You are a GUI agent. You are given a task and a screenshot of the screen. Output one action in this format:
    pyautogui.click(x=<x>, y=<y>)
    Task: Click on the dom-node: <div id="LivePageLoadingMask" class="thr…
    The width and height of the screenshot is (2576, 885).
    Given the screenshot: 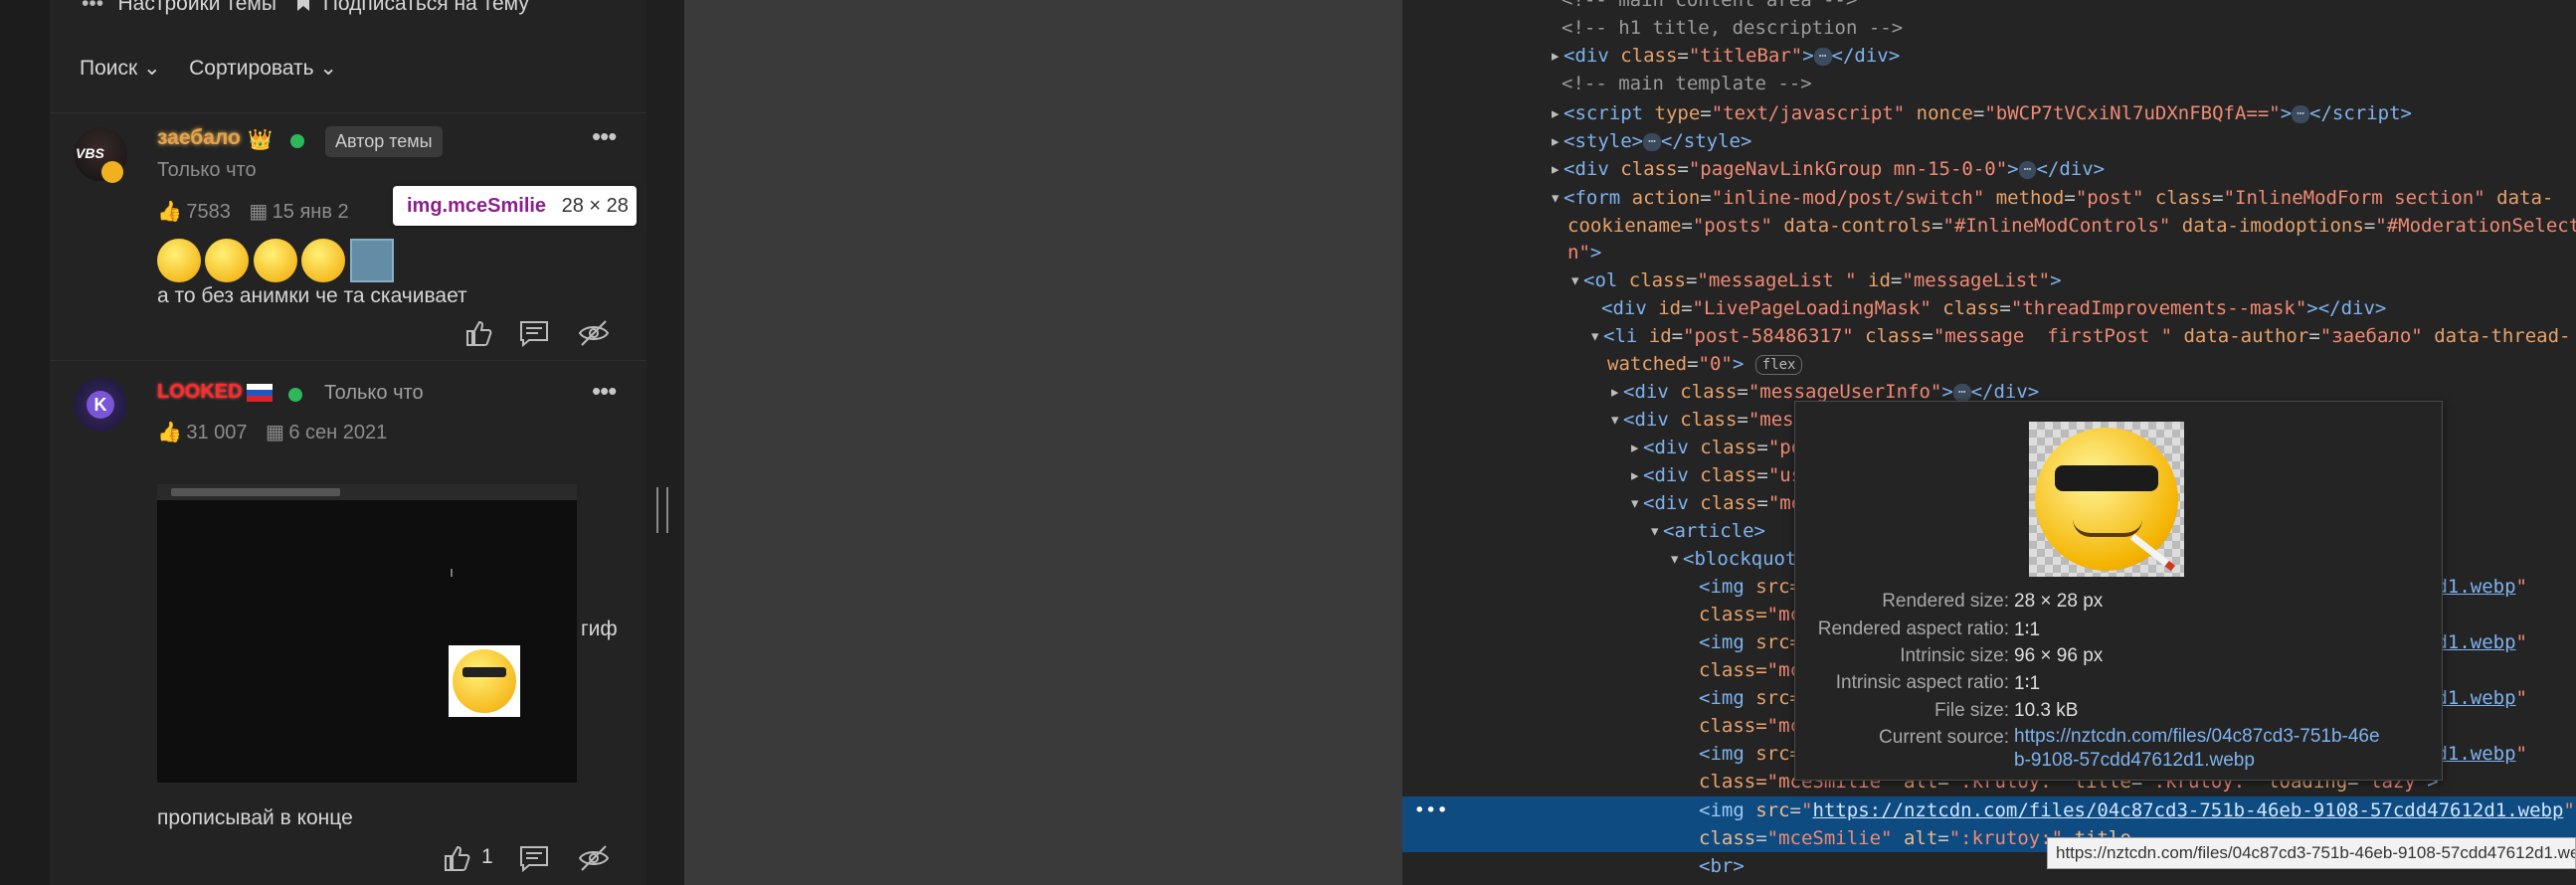 What is the action you would take?
    pyautogui.click(x=1993, y=308)
    